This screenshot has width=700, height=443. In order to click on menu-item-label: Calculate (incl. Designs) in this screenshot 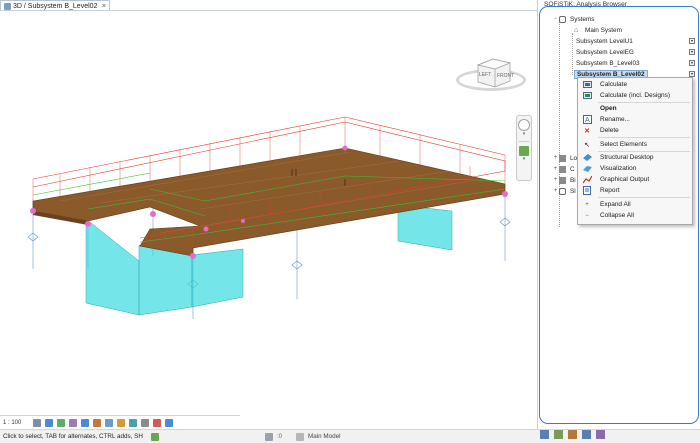, I will do `click(635, 95)`.